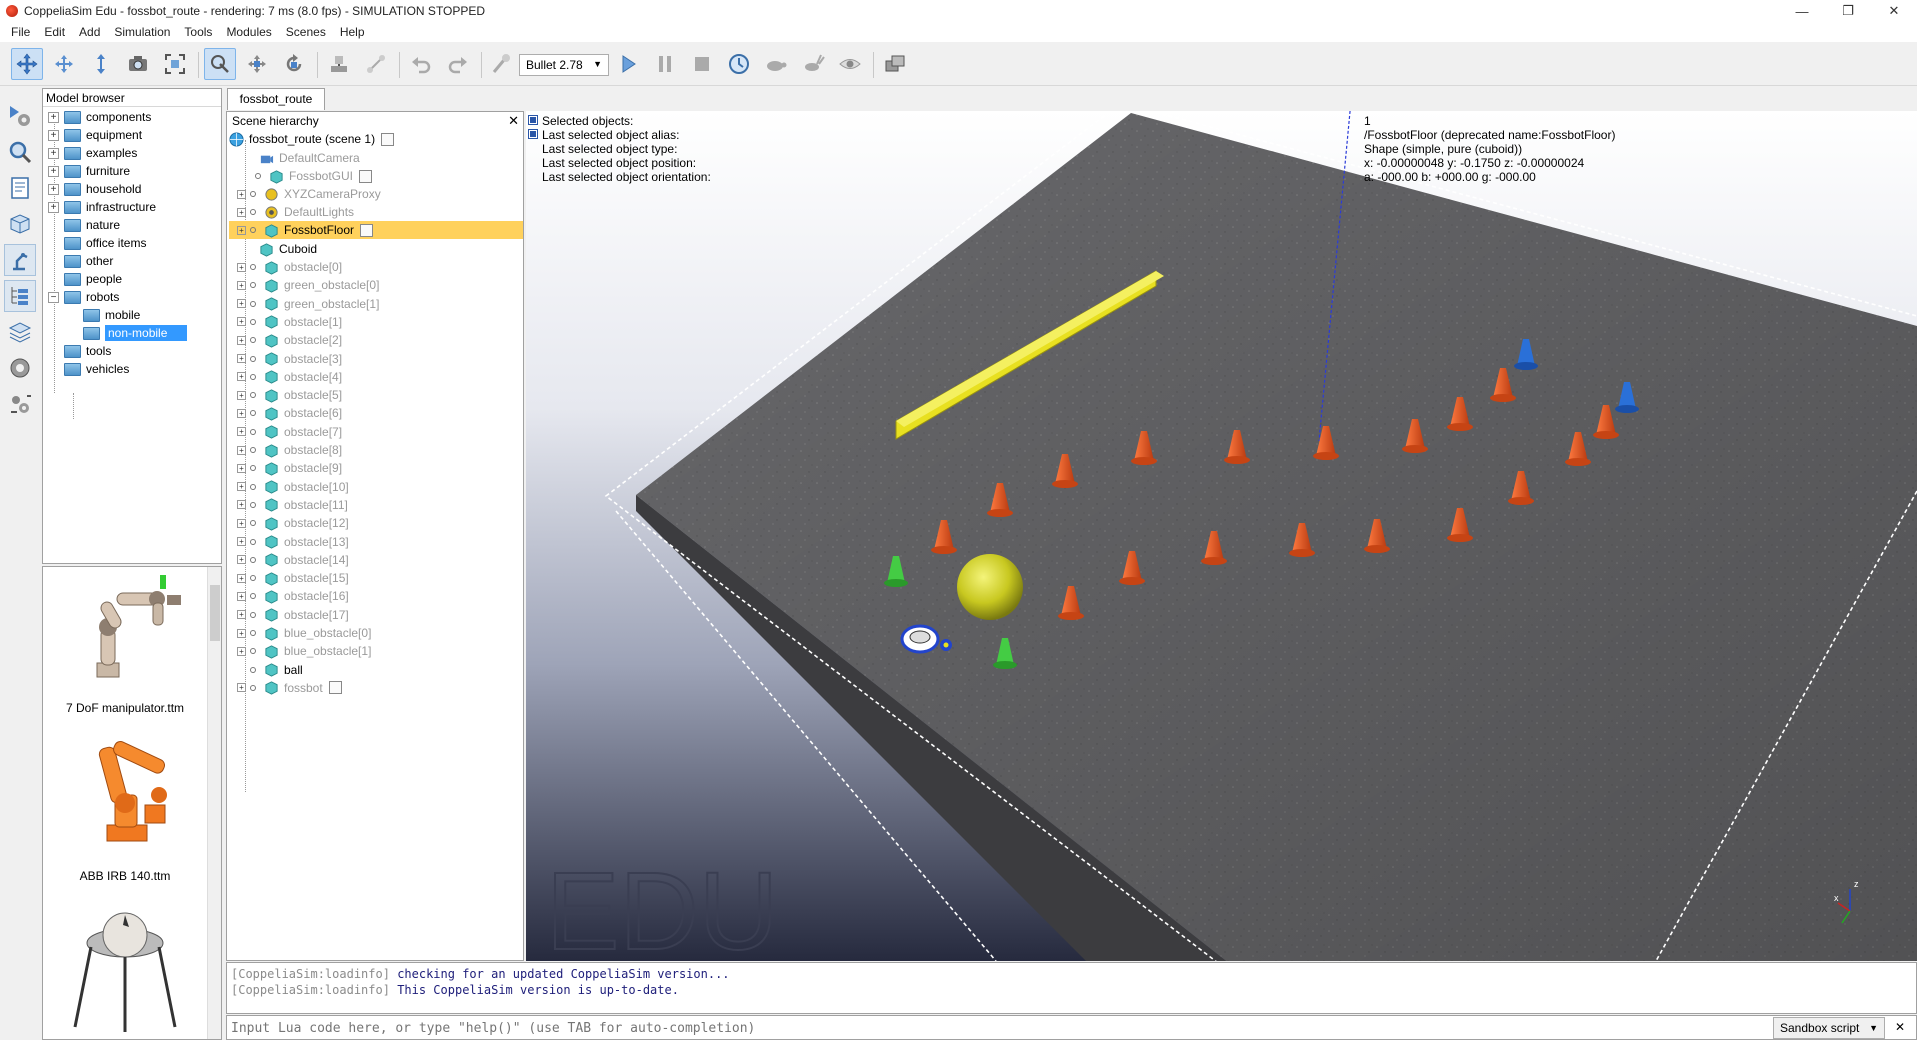 This screenshot has height=1040, width=1917. I want to click on model-thumbnail: 7 DoF manipulator.ttm, so click(125, 646).